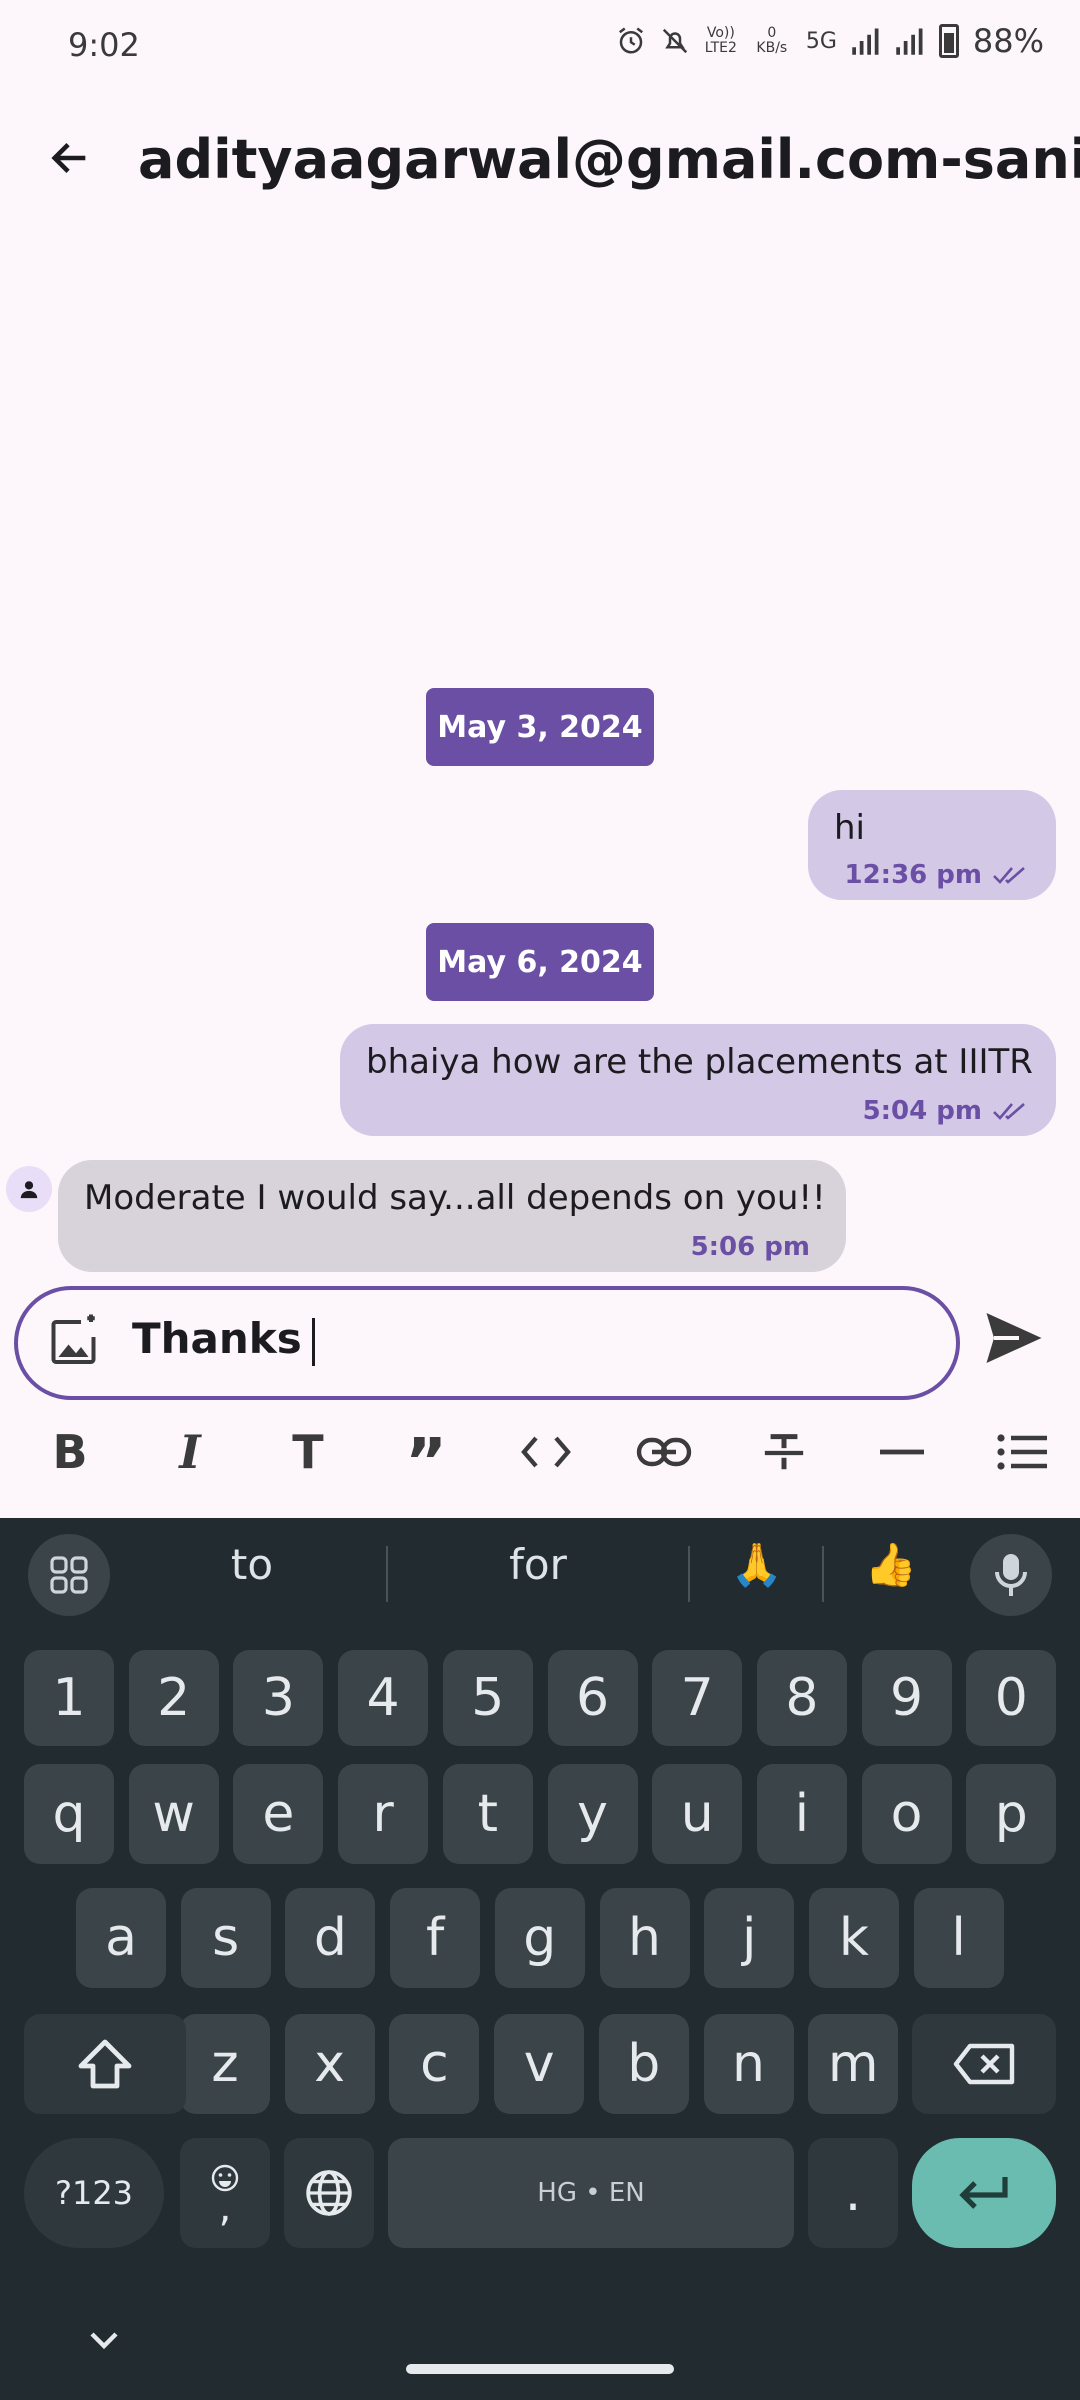  What do you see at coordinates (329, 2193) in the screenshot?
I see `language-key` at bounding box center [329, 2193].